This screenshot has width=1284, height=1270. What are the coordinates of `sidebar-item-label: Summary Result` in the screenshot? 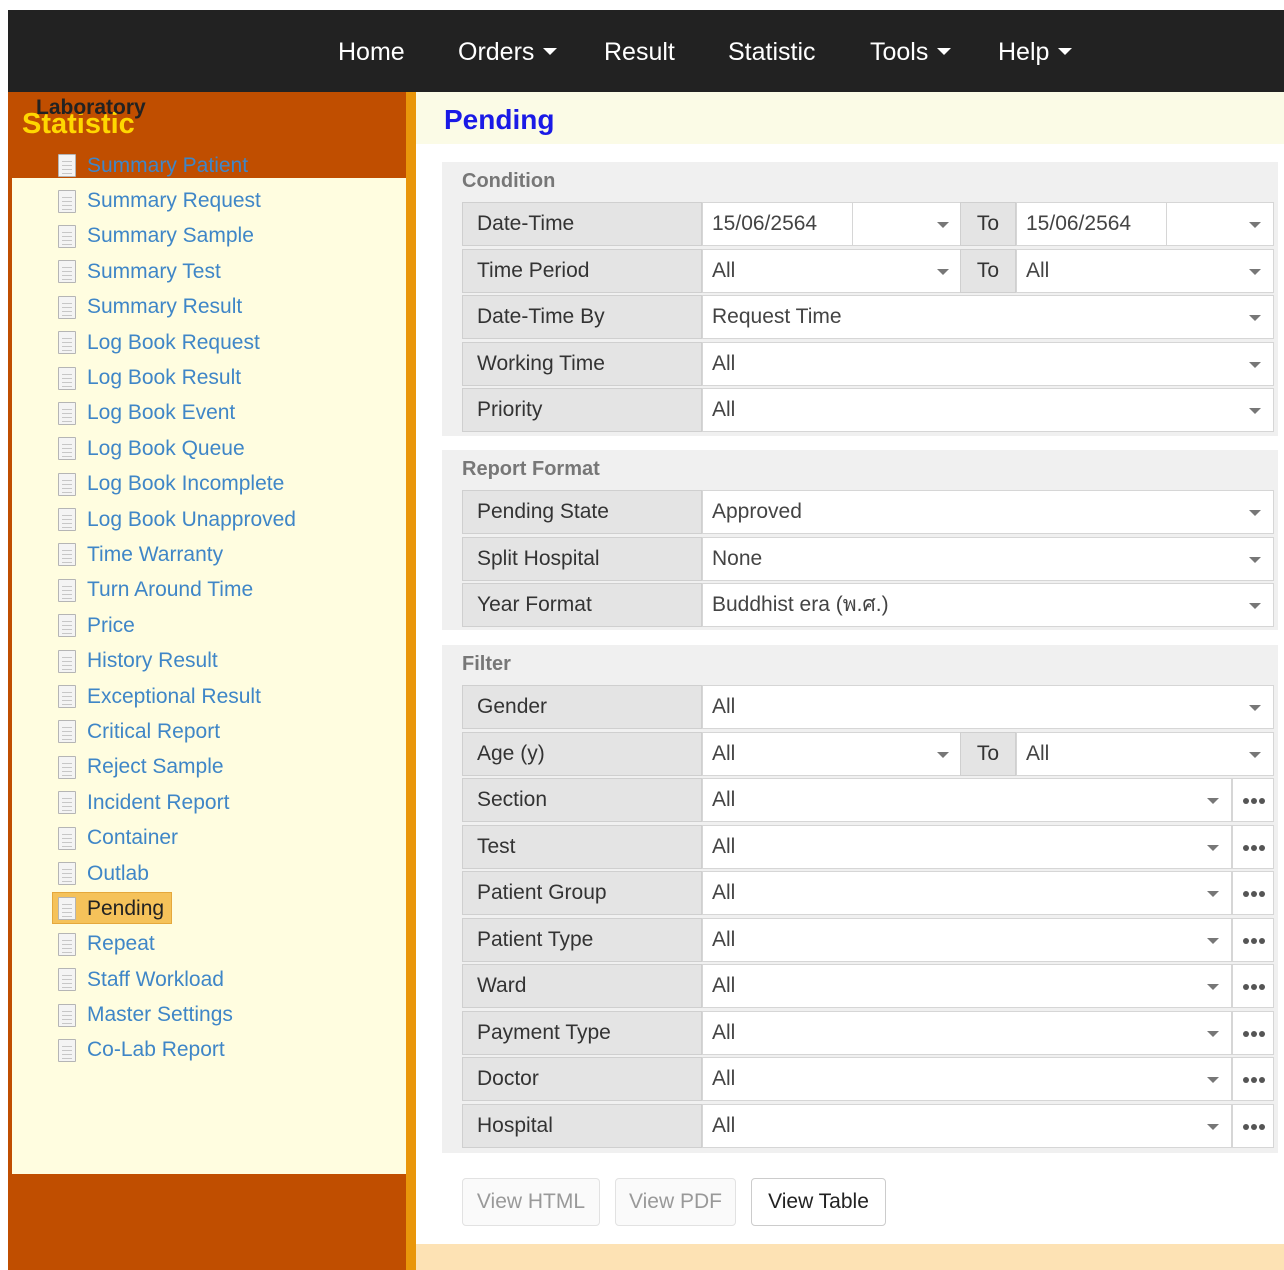 It's located at (165, 307).